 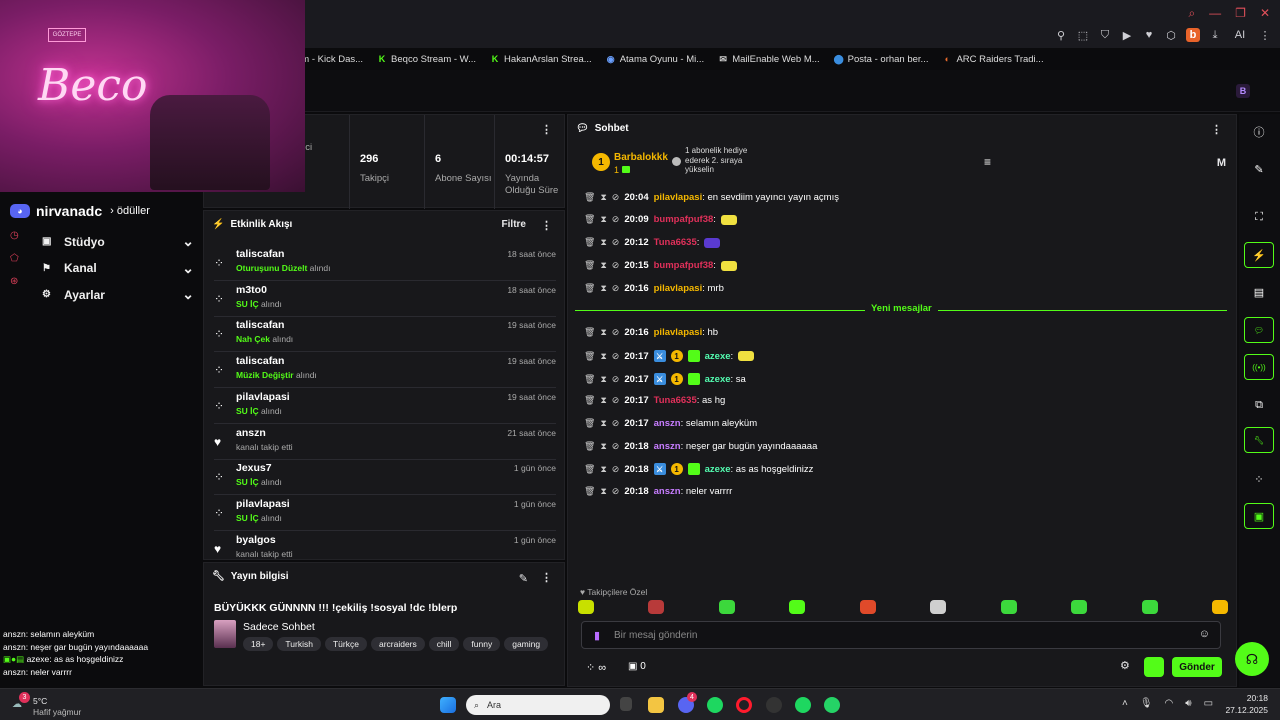 I want to click on close-icon: ✕, so click(x=1265, y=13).